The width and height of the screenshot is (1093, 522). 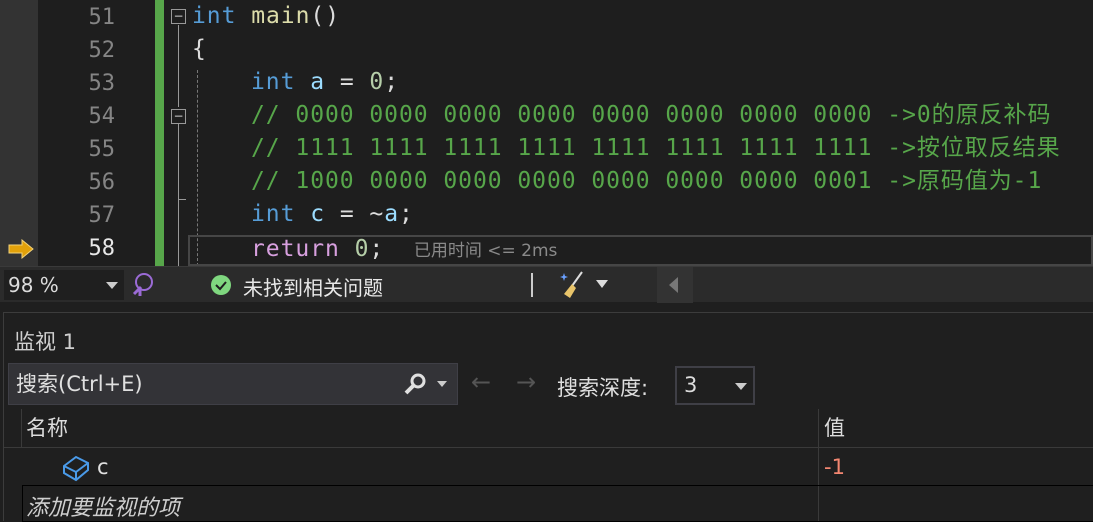 What do you see at coordinates (45, 342) in the screenshot?
I see `panel-title: 监视 1` at bounding box center [45, 342].